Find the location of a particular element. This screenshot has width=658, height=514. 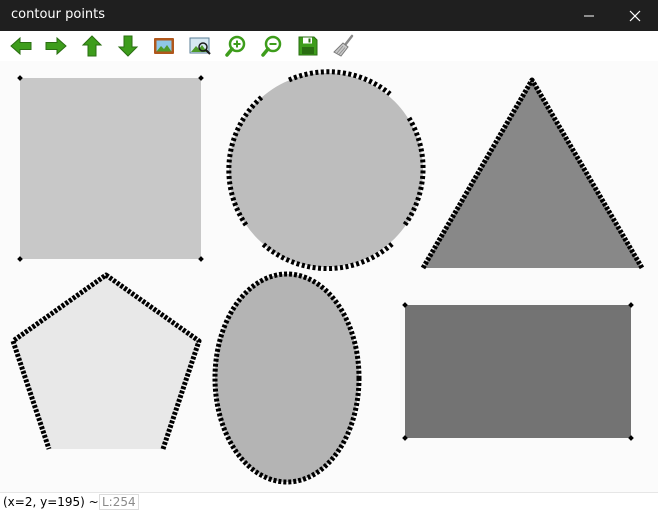

circle-shape is located at coordinates (326, 170).